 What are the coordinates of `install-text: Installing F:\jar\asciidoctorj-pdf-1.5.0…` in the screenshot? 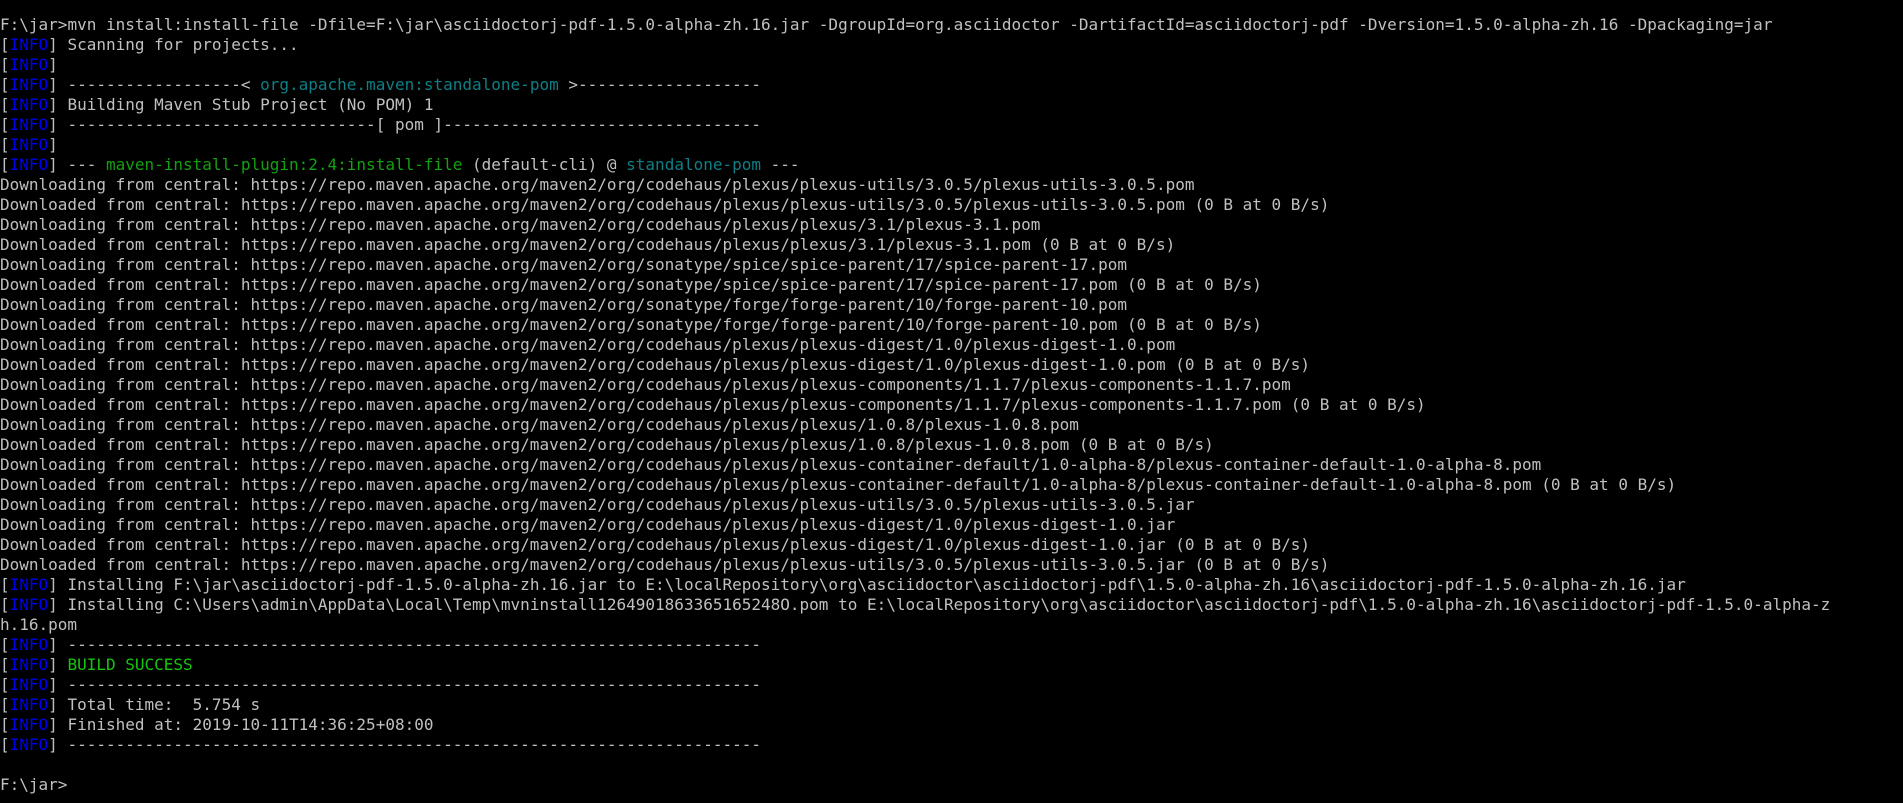 It's located at (876, 584).